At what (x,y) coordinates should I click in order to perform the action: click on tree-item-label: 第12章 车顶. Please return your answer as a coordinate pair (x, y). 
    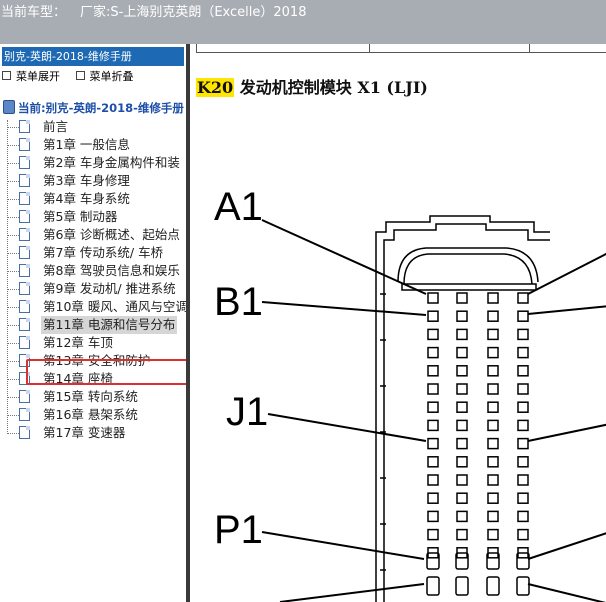
    Looking at the image, I should click on (78, 342).